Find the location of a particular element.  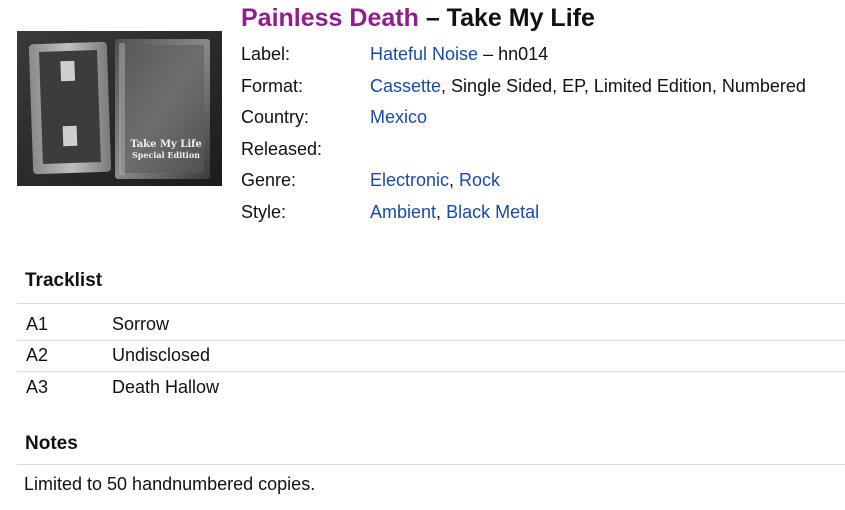

artist-link: Painless Death is located at coordinates (330, 18).